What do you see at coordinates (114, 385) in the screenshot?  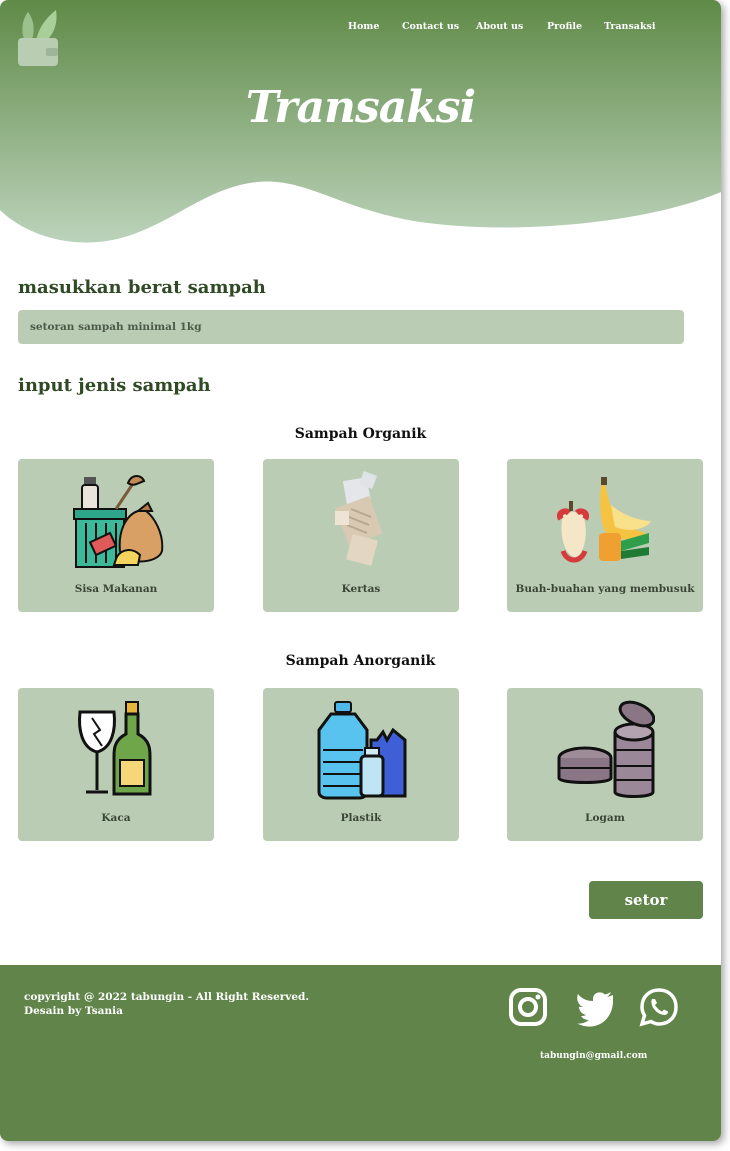 I see `waste-type-heading: input jenis sampah` at bounding box center [114, 385].